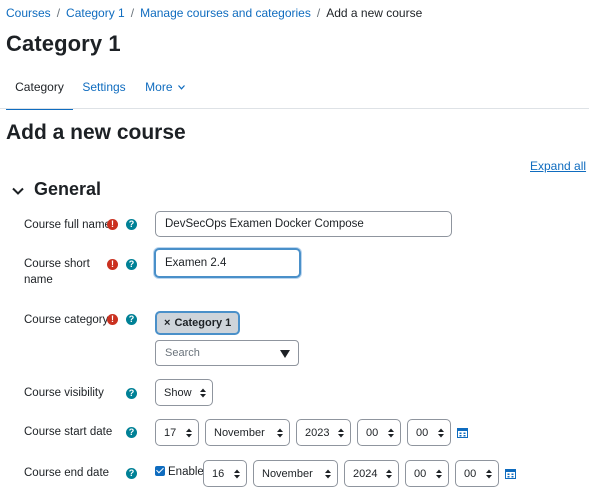 The height and width of the screenshot is (492, 589). Describe the element at coordinates (167, 323) in the screenshot. I see `remove-icon: ×` at that location.